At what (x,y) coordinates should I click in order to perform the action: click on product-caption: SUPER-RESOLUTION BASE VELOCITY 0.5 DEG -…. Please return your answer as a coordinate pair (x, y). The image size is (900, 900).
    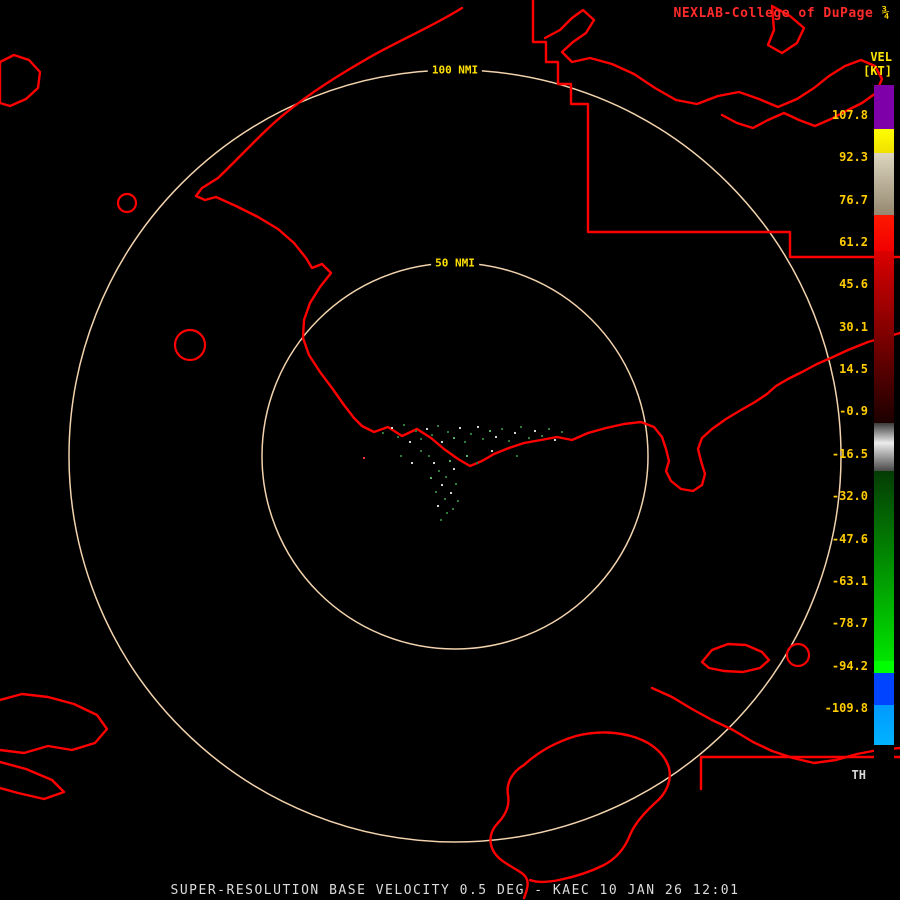
    Looking at the image, I should click on (455, 890).